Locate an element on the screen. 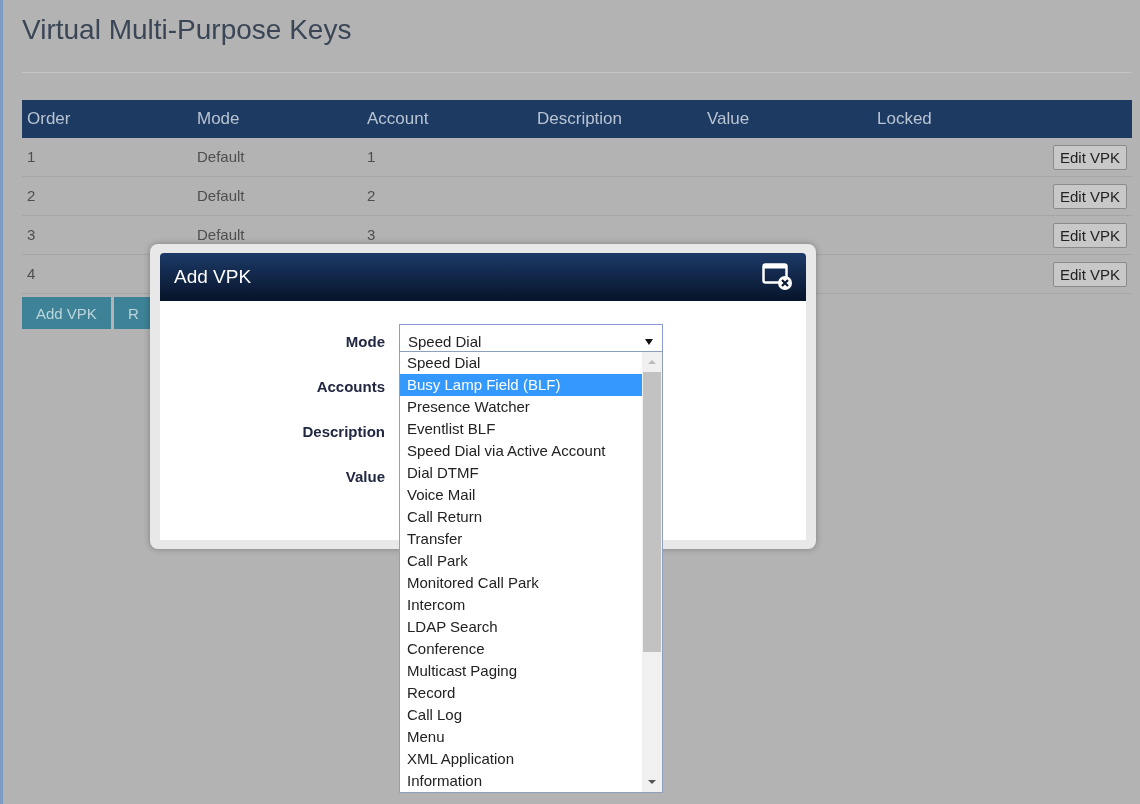 This screenshot has width=1140, height=804. scrollbar is located at coordinates (652, 572).